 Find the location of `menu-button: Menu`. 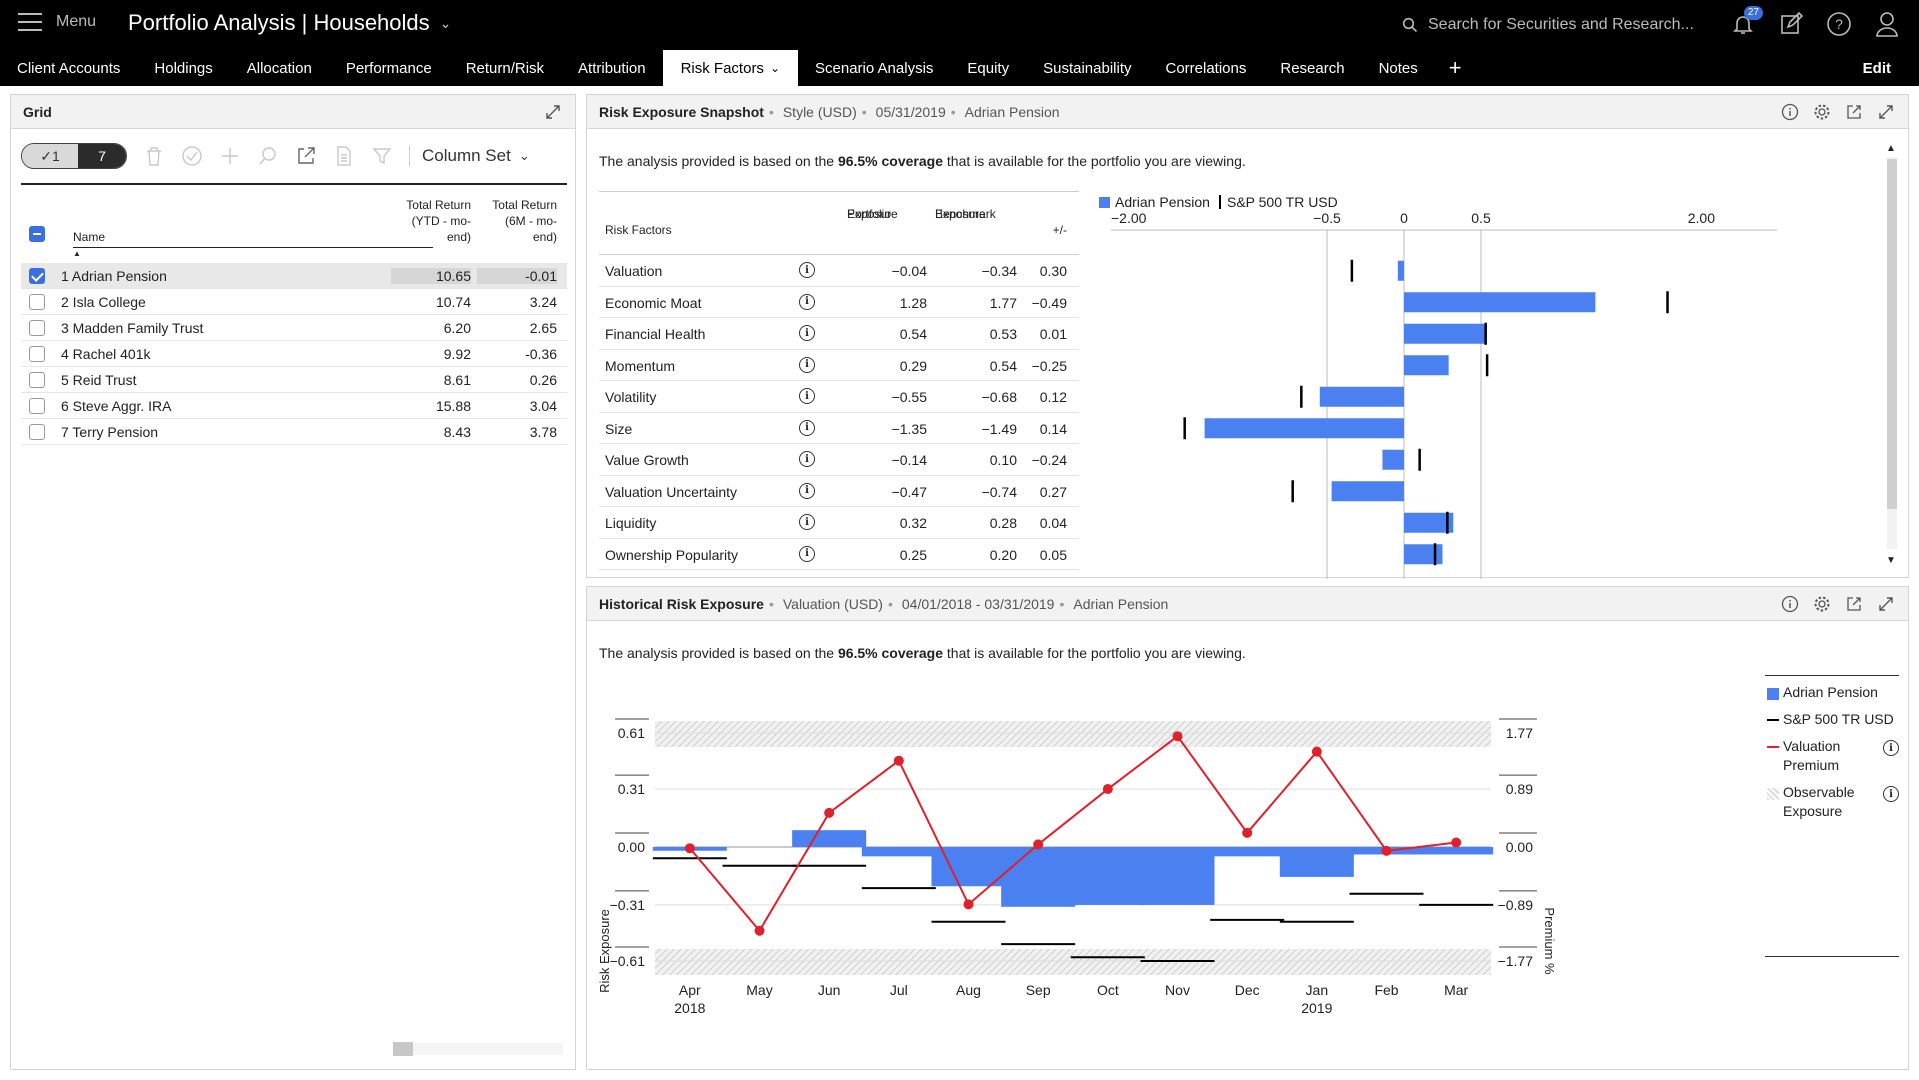

menu-button: Menu is located at coordinates (57, 22).